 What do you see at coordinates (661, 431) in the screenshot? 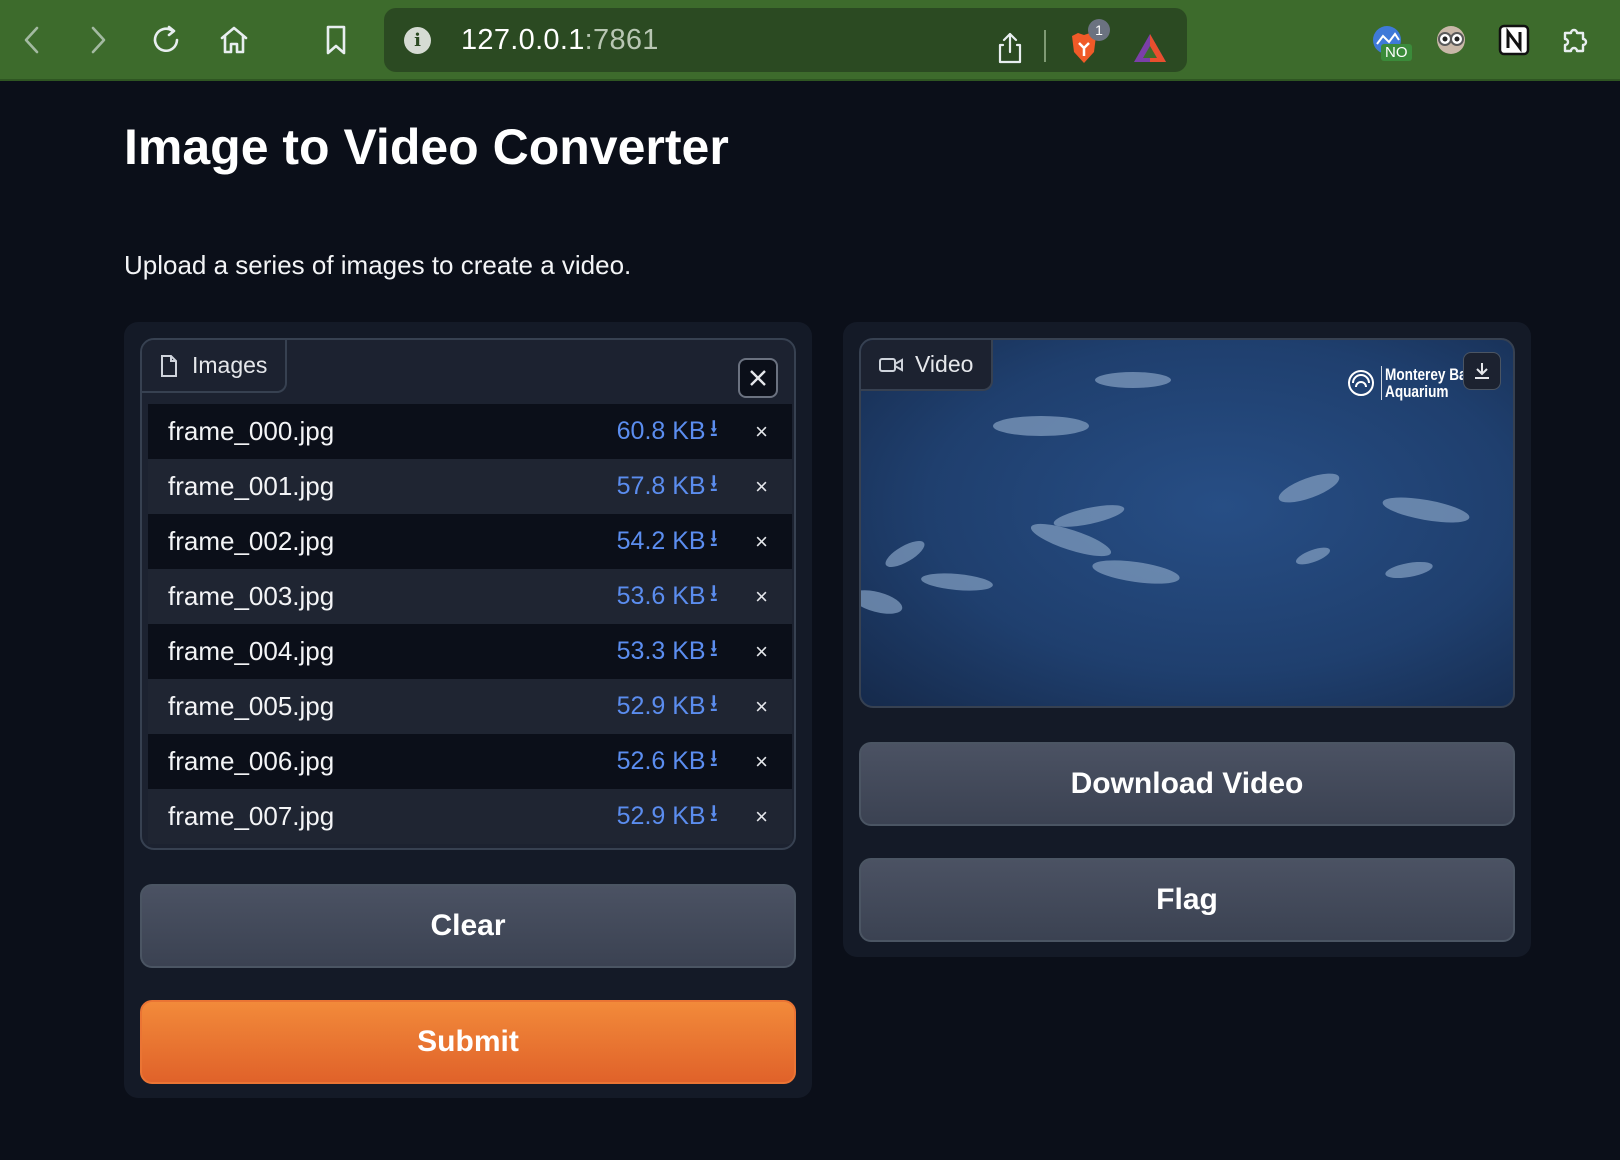
I see `file-size: 60.8 KB` at bounding box center [661, 431].